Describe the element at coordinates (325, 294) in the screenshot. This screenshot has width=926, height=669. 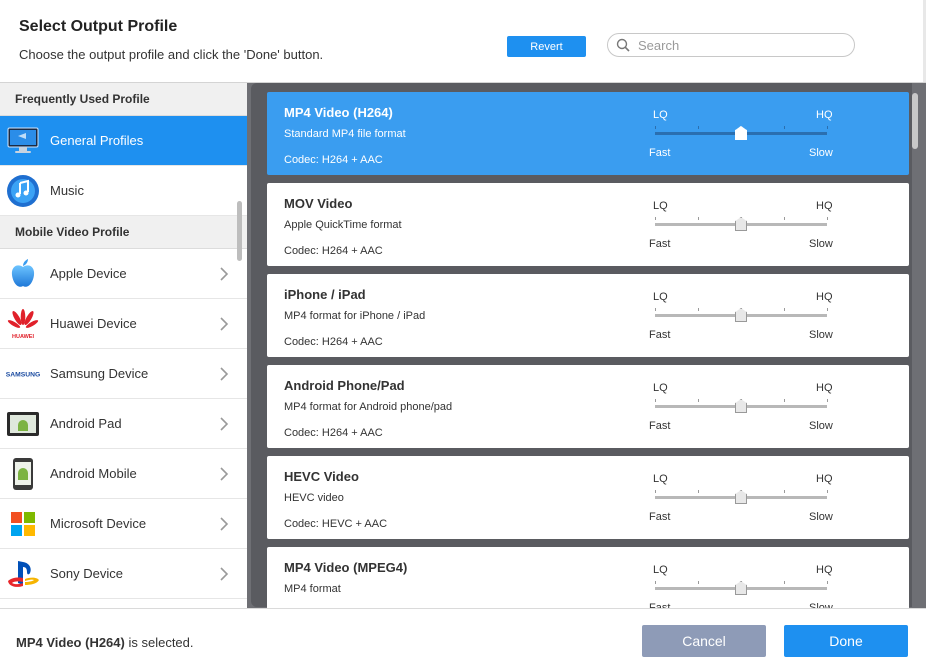
I see `profile-title: iPhone / iPad` at that location.